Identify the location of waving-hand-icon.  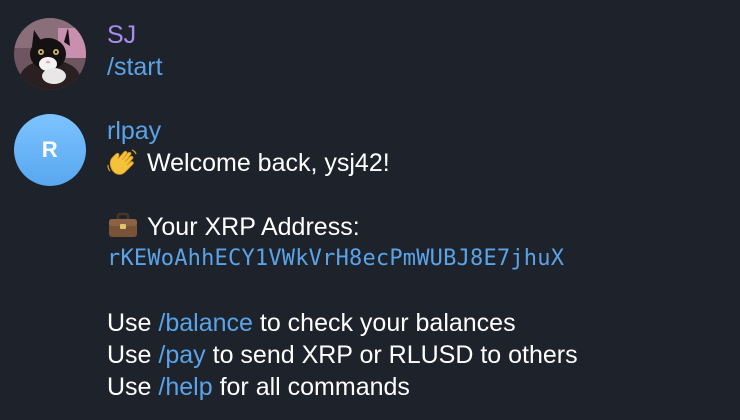
(122, 162).